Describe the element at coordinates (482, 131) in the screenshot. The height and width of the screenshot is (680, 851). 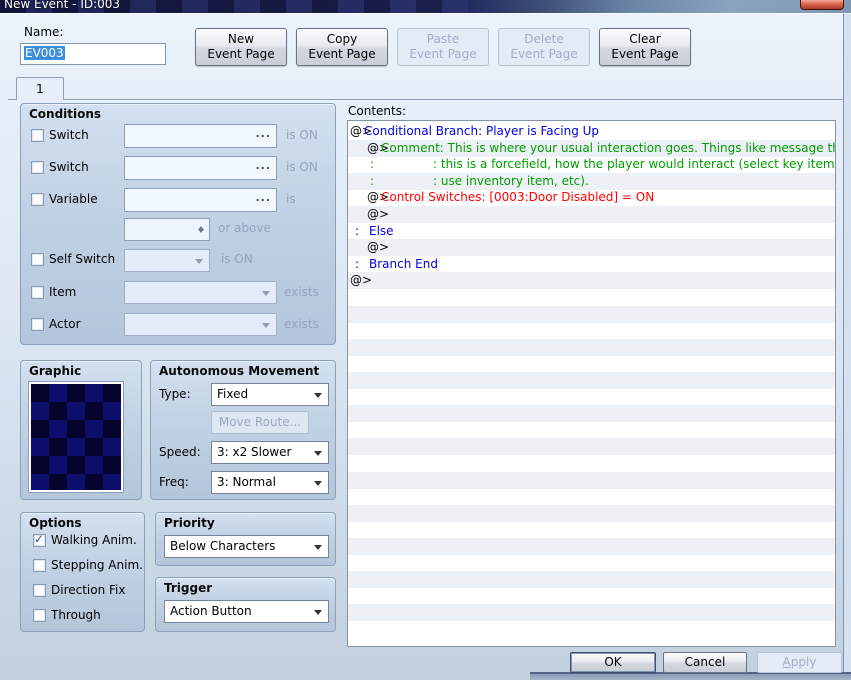
I see `command-text: Conditional Branch: Player is Facing Up` at that location.